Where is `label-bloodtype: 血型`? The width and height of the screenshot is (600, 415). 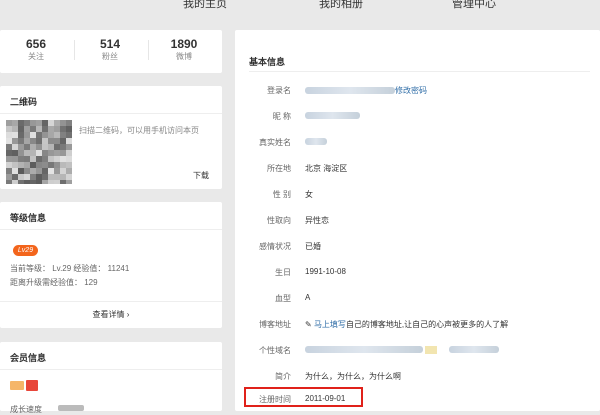 label-bloodtype: 血型 is located at coordinates (283, 298).